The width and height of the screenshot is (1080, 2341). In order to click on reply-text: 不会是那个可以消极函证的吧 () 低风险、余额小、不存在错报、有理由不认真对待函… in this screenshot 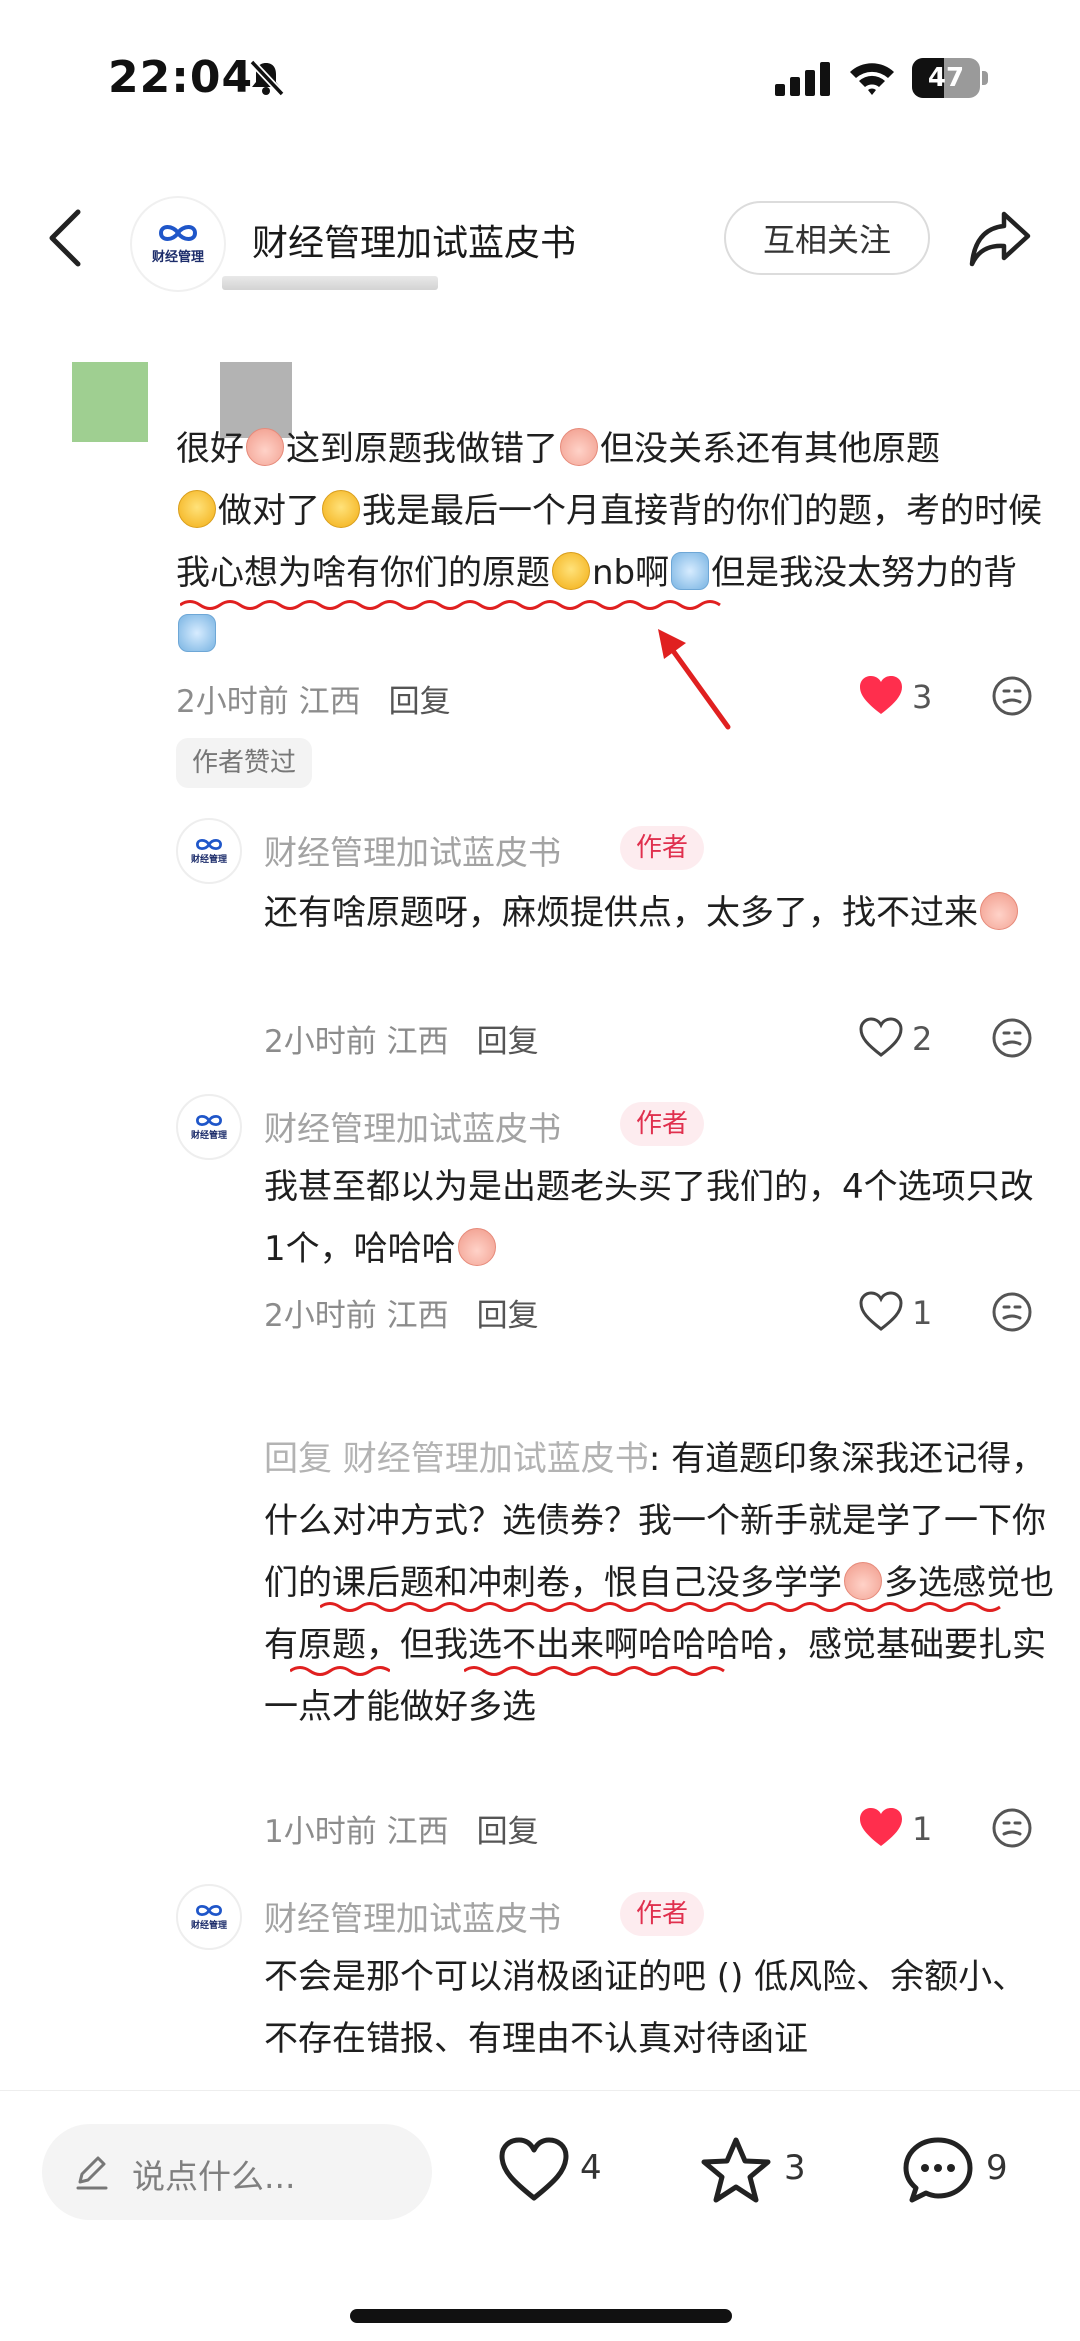, I will do `click(645, 2008)`.